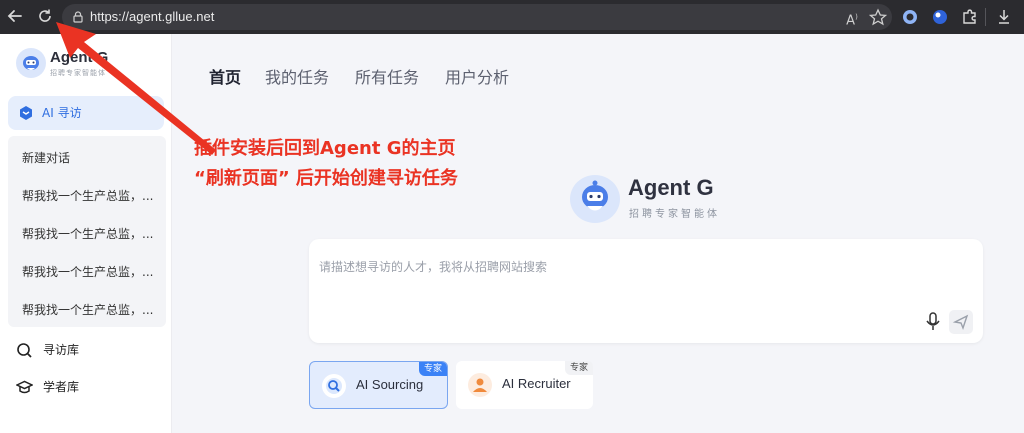  What do you see at coordinates (297, 76) in the screenshot?
I see `tab-my-tasks: 我的任务` at bounding box center [297, 76].